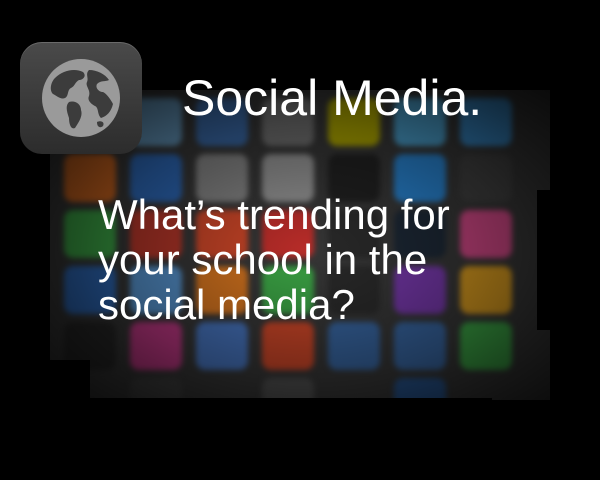 This screenshot has width=600, height=480. I want to click on globe-icon, so click(81, 98).